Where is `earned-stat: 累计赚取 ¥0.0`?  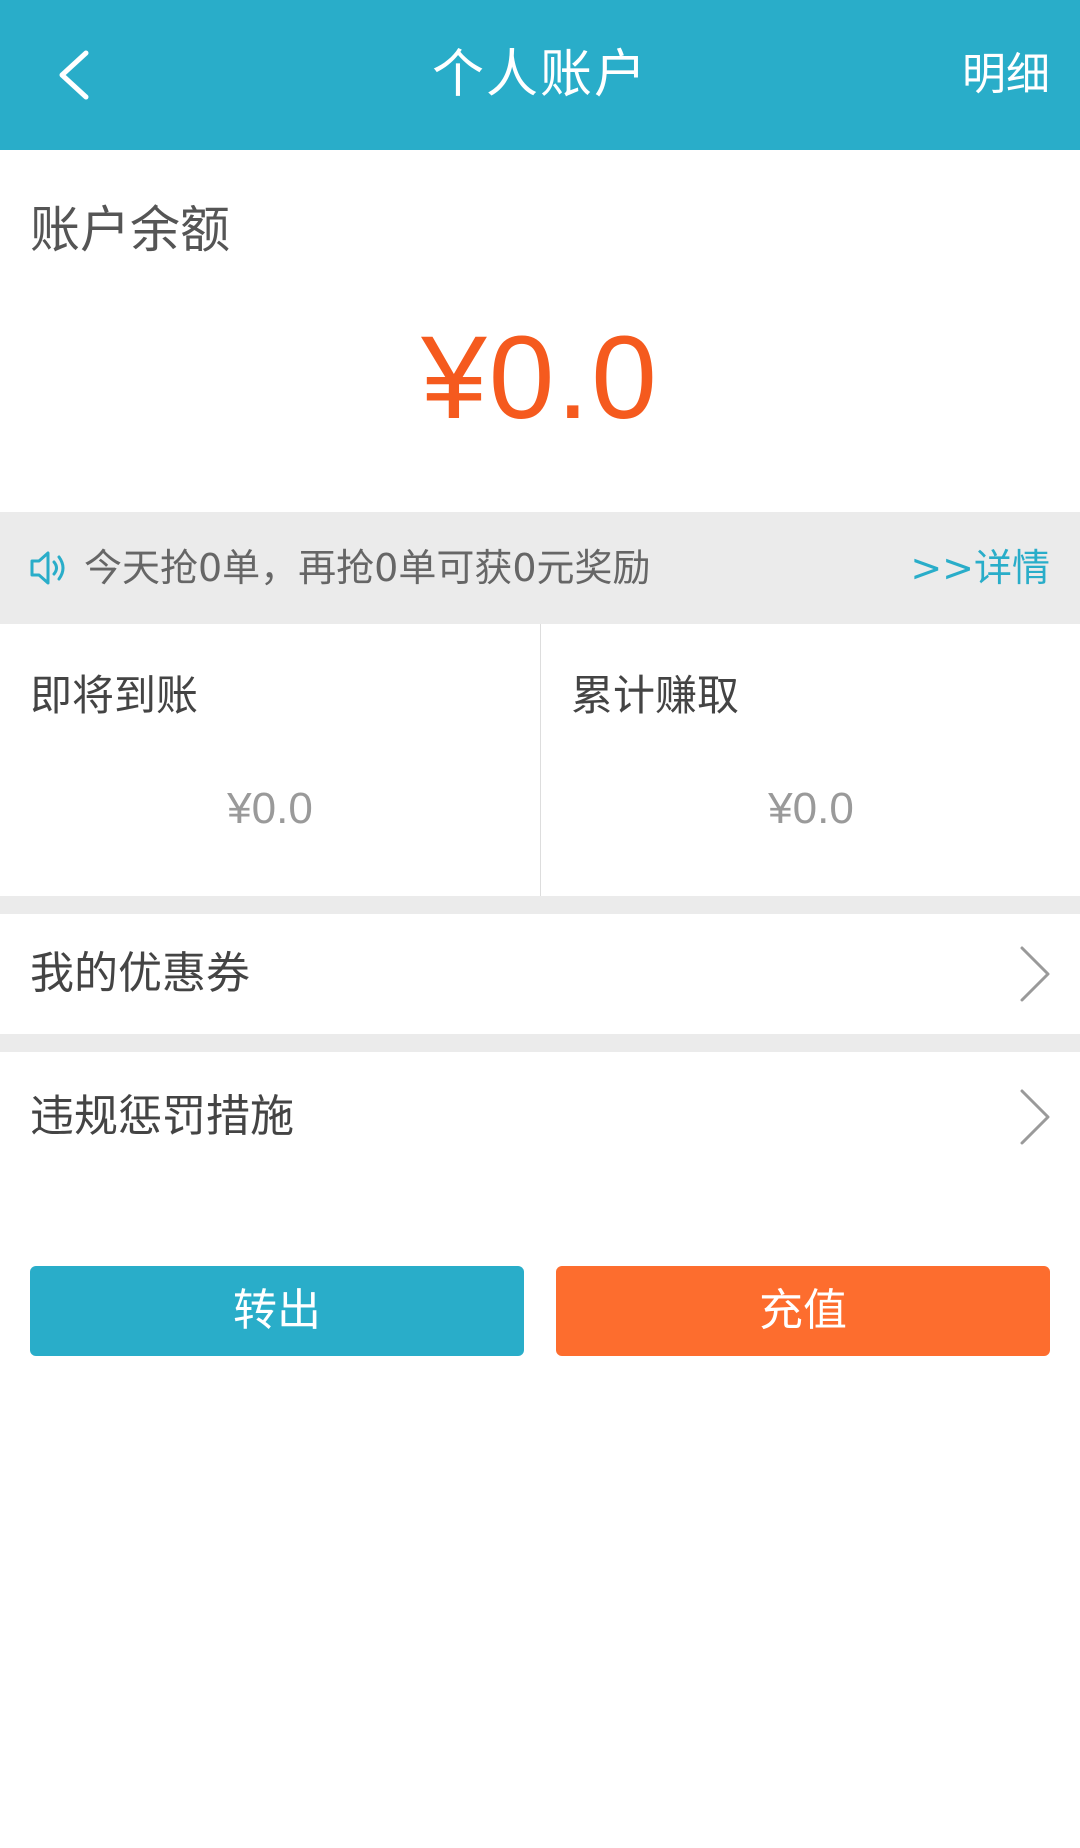
earned-stat: 累计赚取 ¥0.0 is located at coordinates (810, 760).